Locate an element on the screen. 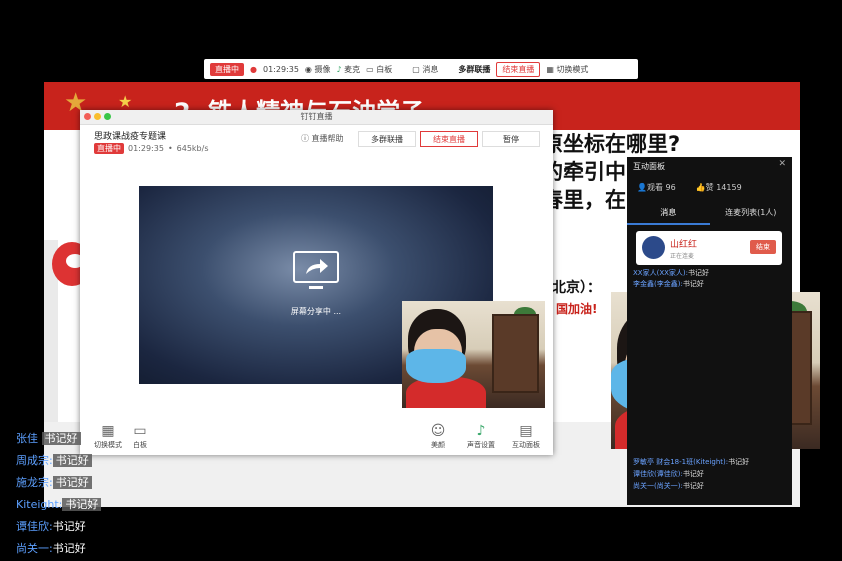  beauty-button: ☺ 美颜 is located at coordinates (438, 436).